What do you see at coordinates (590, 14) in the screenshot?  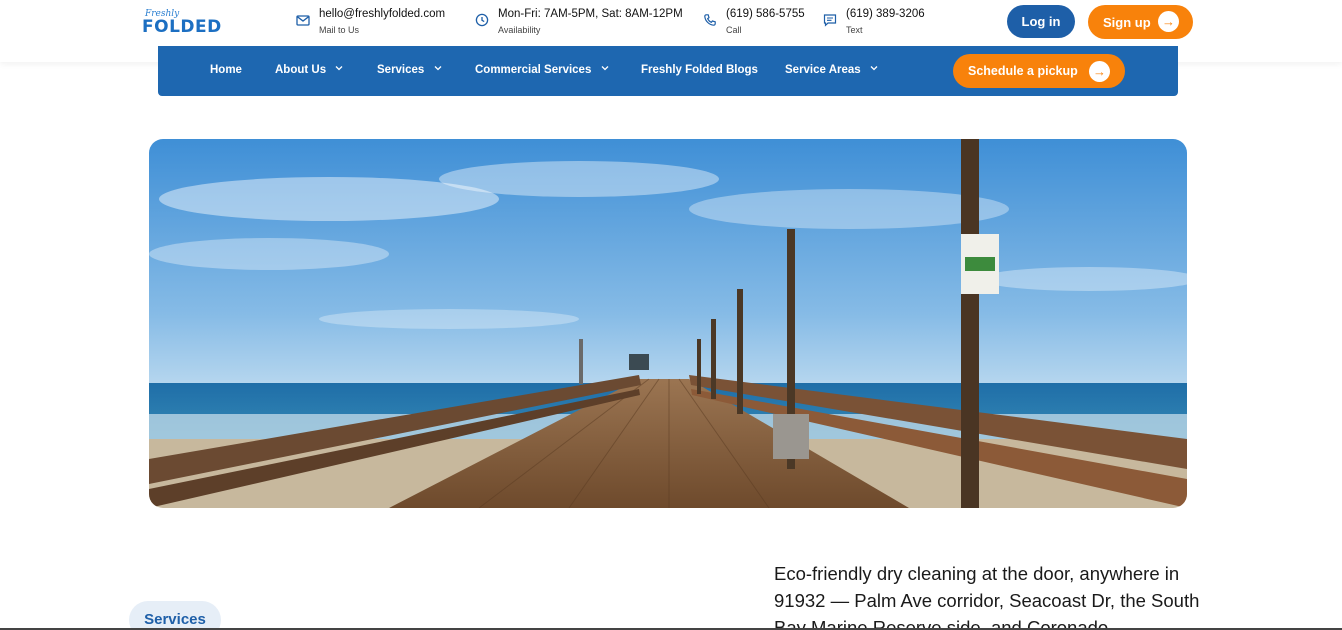 I see `contact-hours-value: Mon-Fri: 7AM-5PM, Sat: 8AM-12PM` at bounding box center [590, 14].